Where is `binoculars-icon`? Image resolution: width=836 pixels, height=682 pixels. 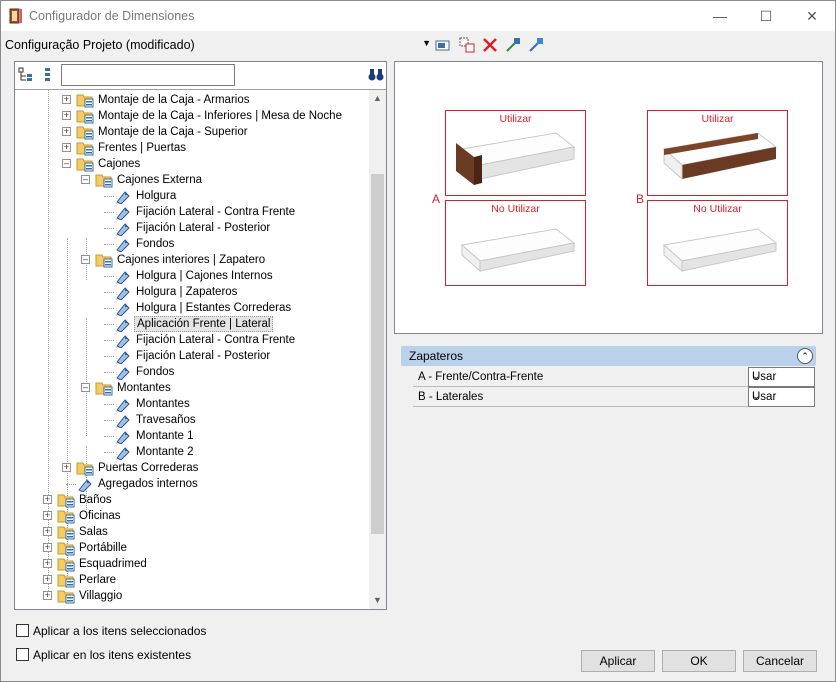 binoculars-icon is located at coordinates (376, 75).